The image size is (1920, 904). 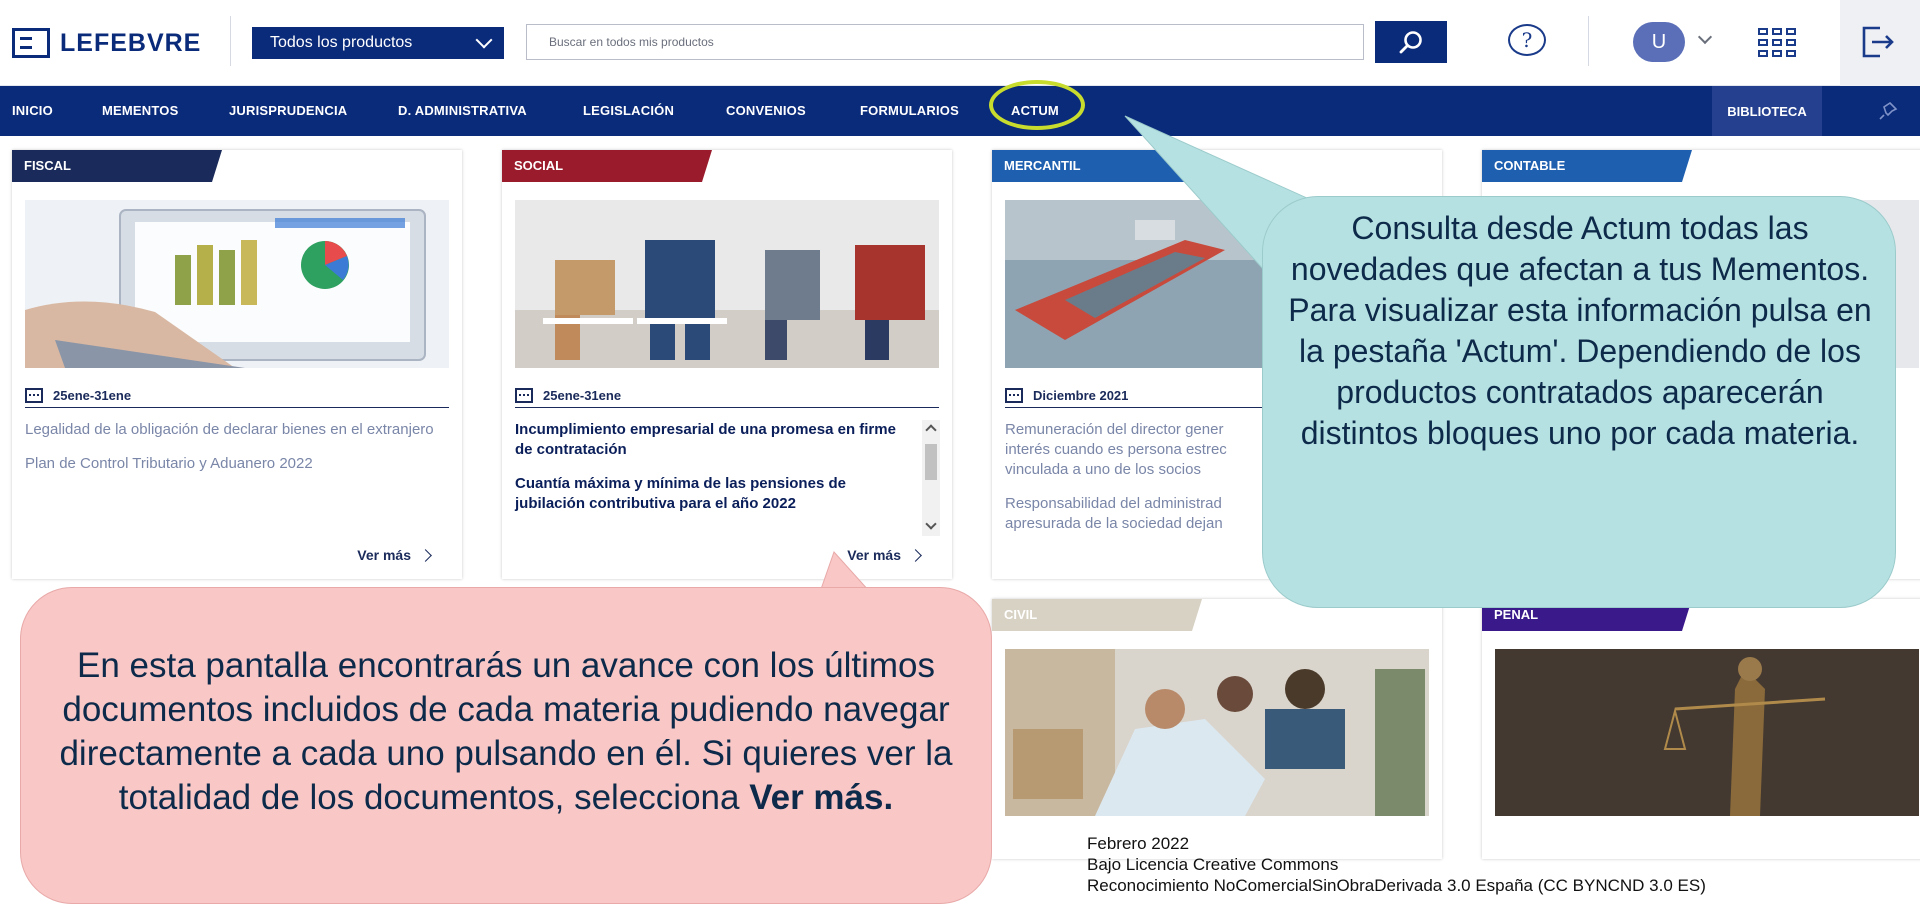 I want to click on apps-grid-icon, so click(x=1777, y=42).